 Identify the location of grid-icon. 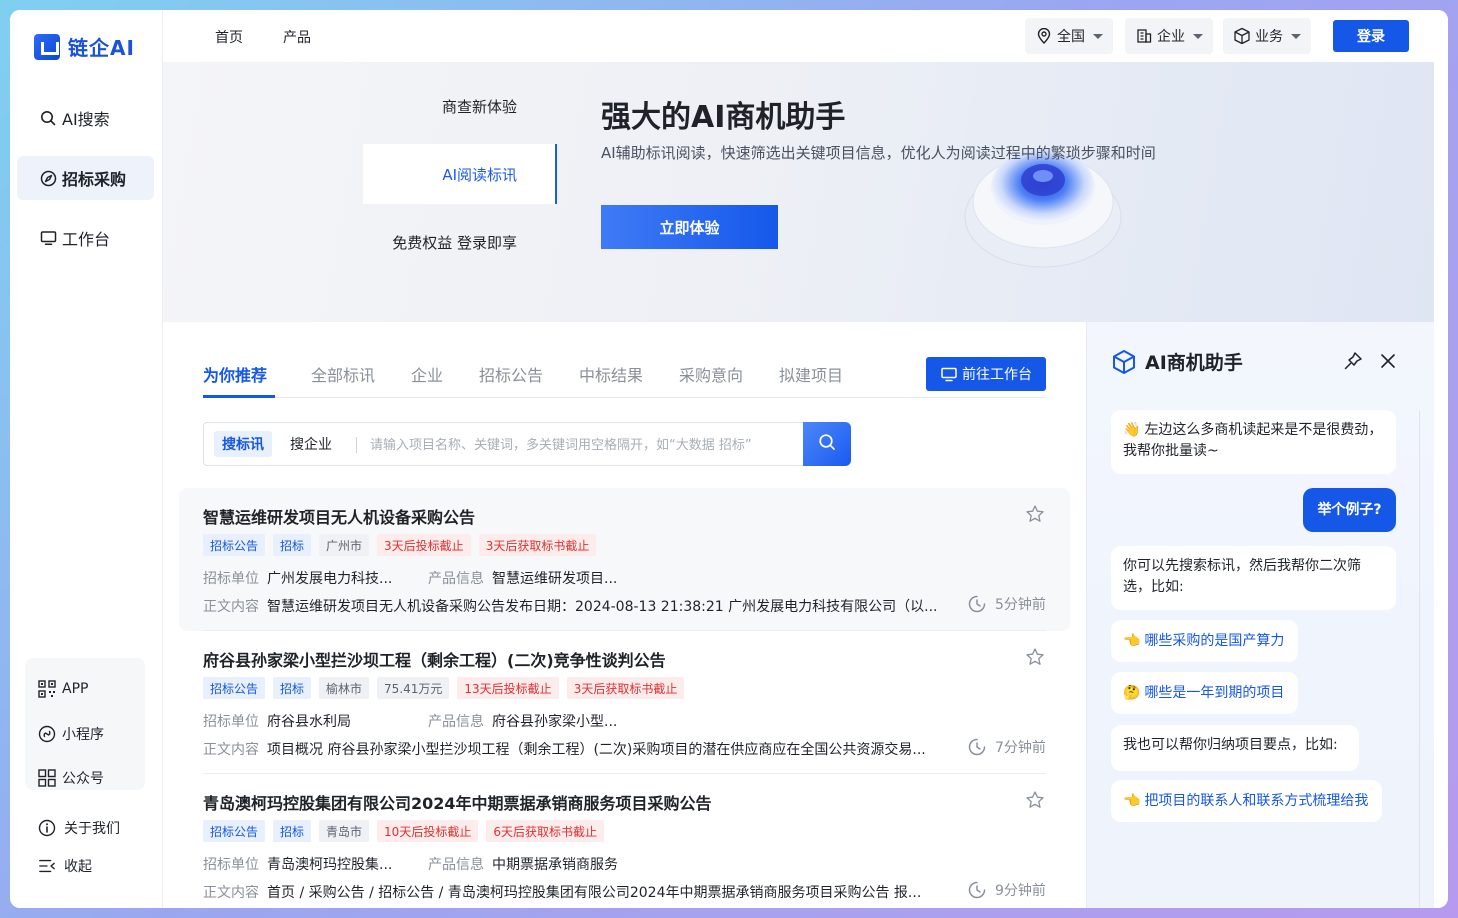
(47, 778).